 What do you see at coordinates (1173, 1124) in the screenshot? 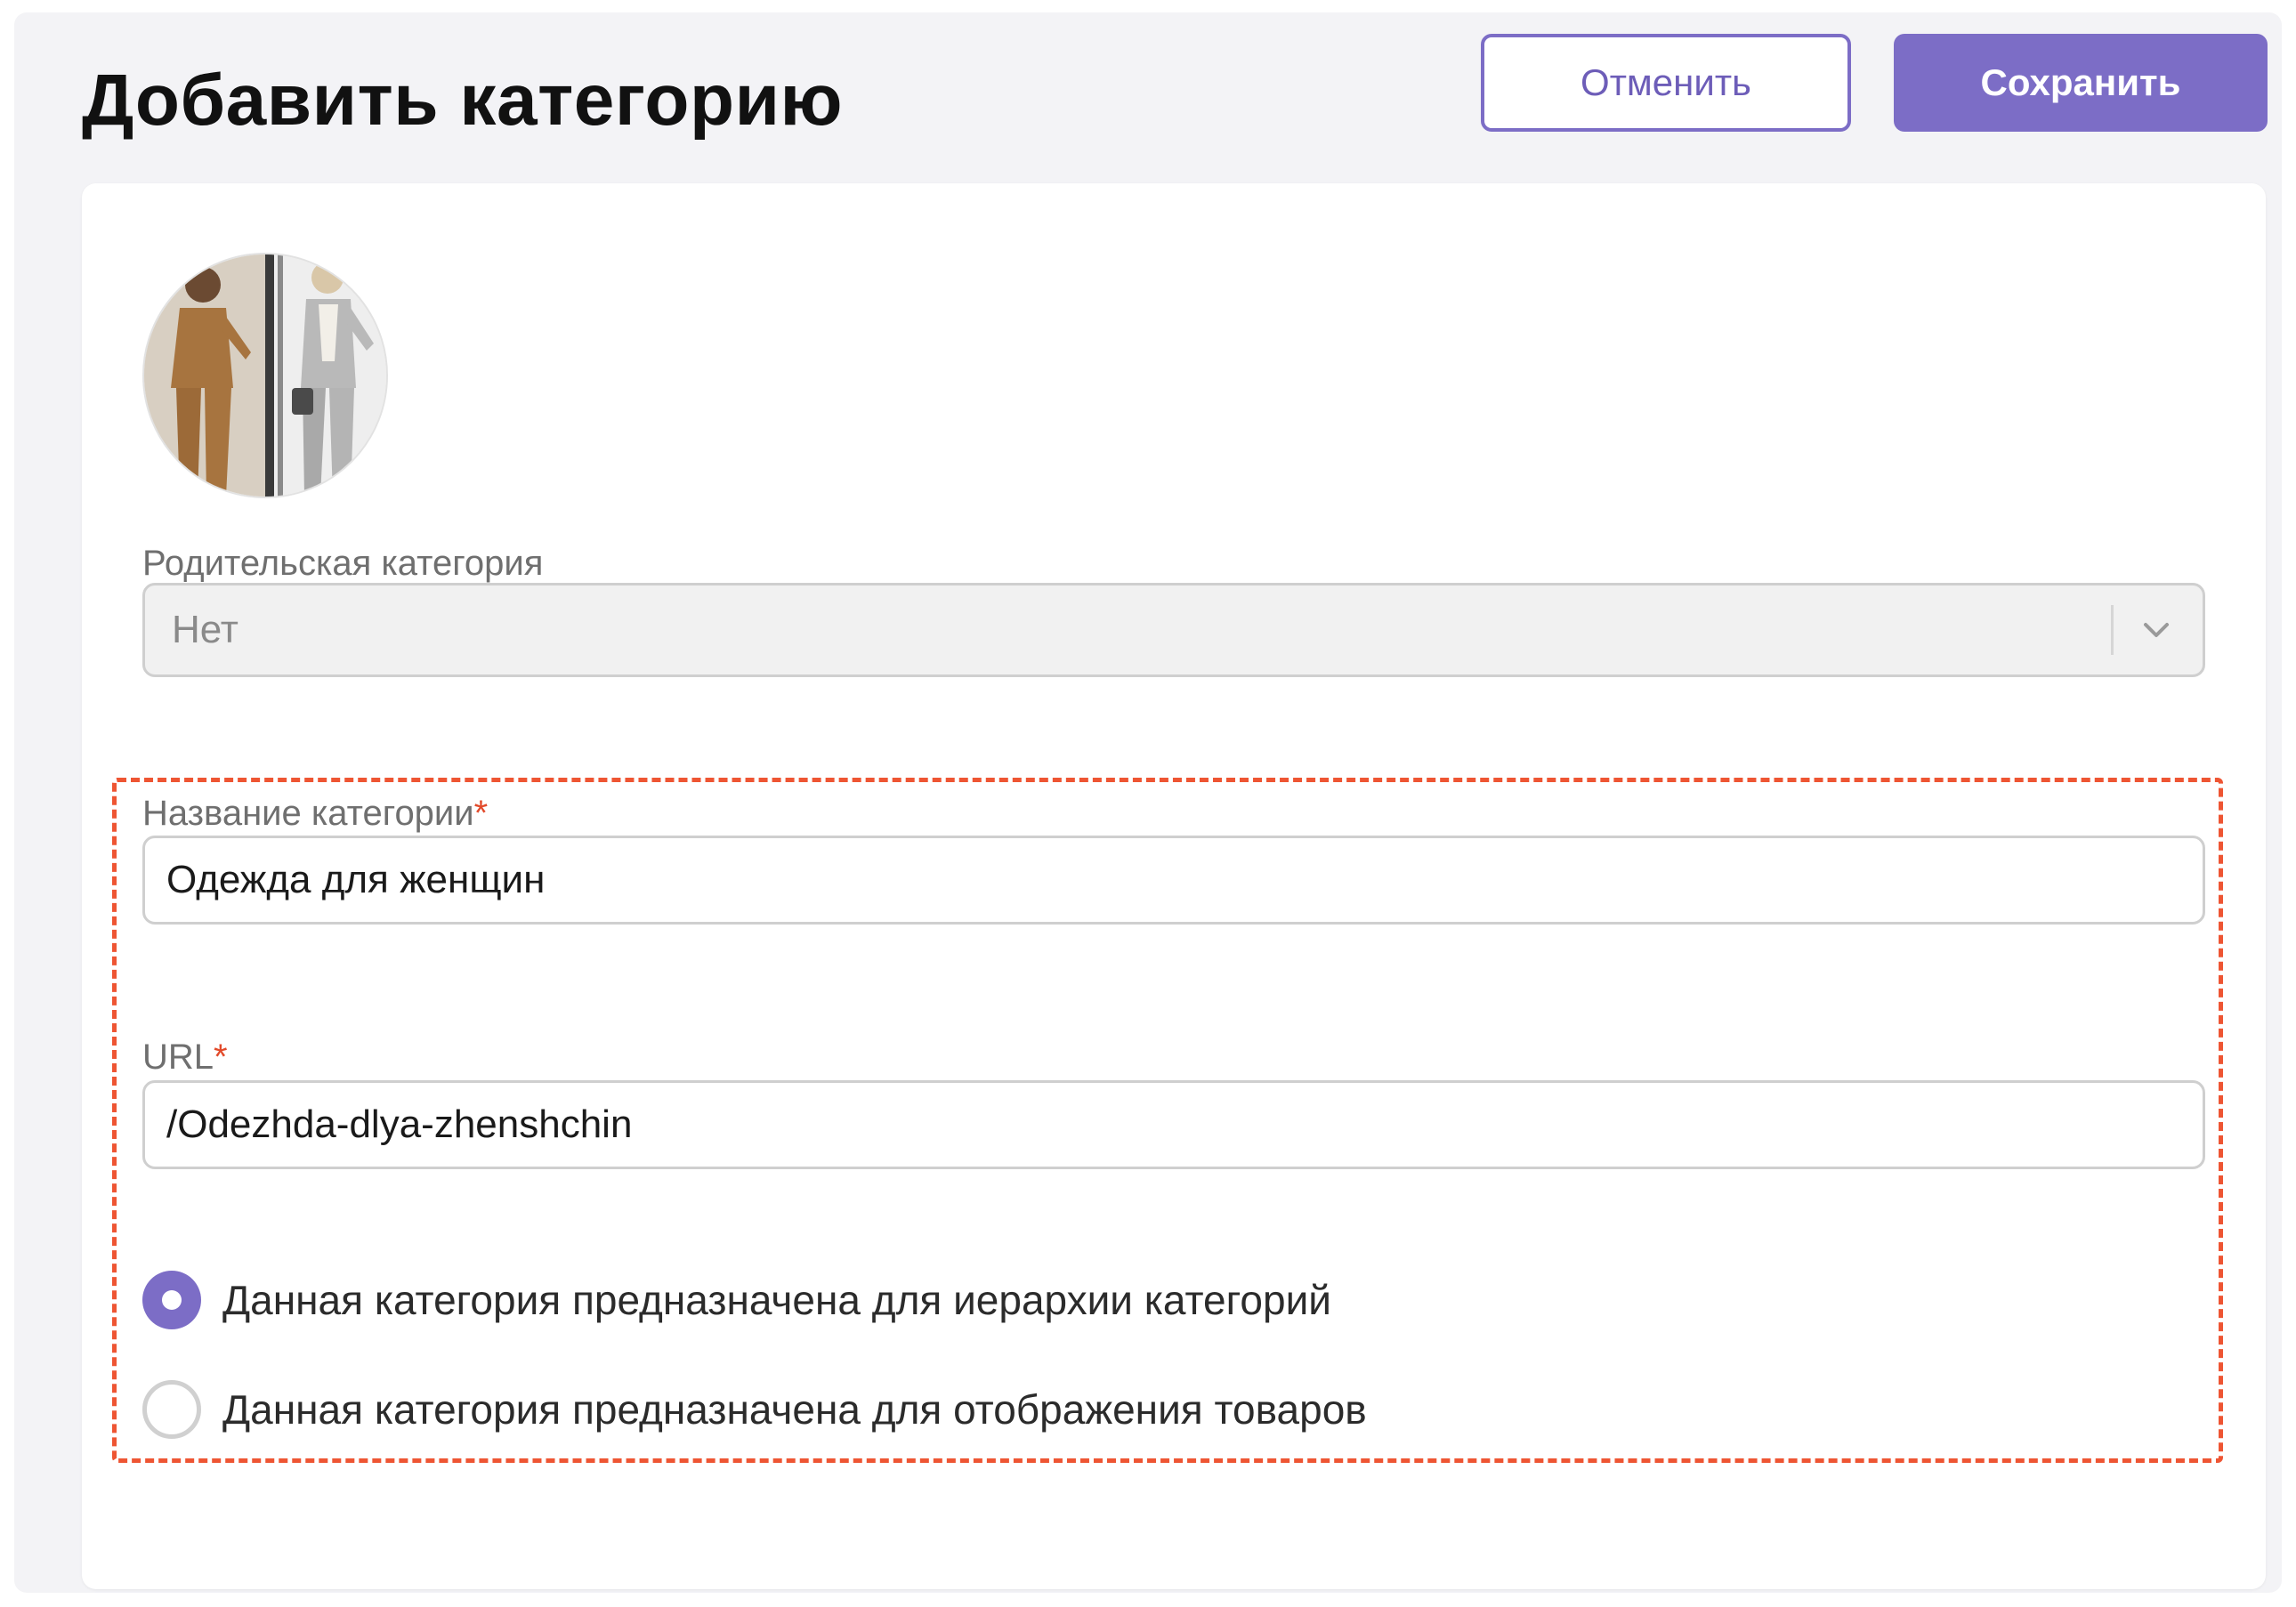
I see `url-input: /Odezhda-dlya-zhenshchin` at bounding box center [1173, 1124].